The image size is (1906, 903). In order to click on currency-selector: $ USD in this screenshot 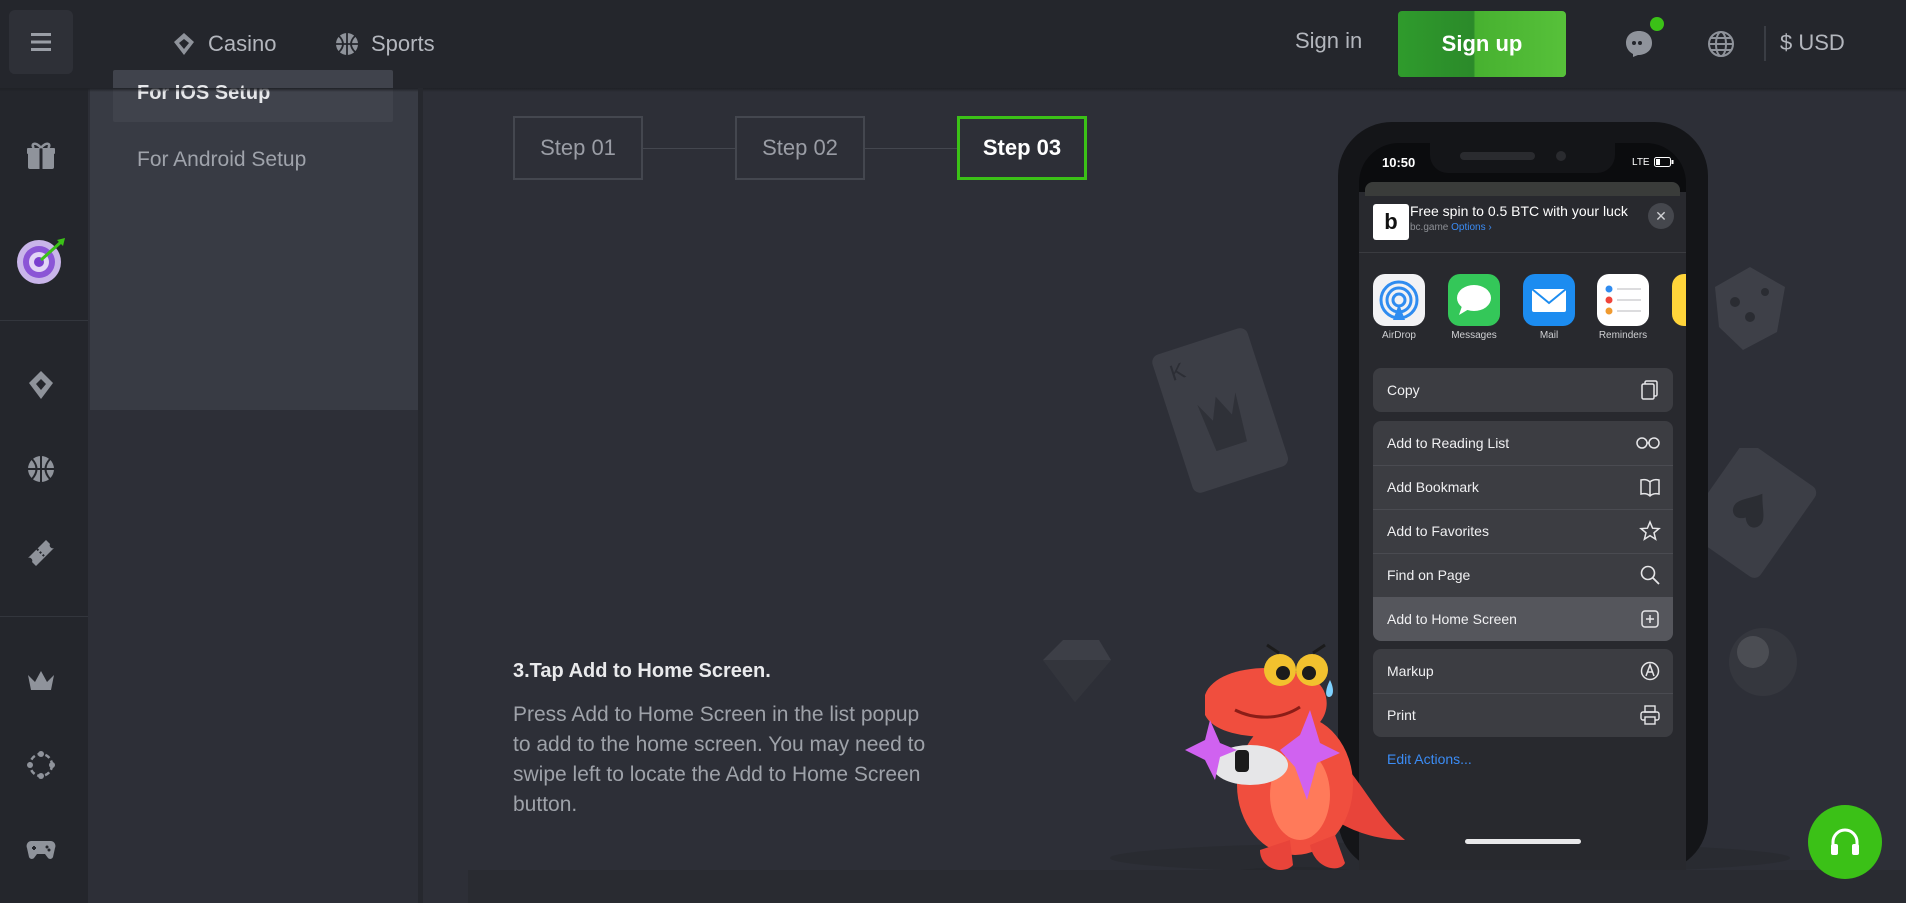, I will do `click(1812, 43)`.